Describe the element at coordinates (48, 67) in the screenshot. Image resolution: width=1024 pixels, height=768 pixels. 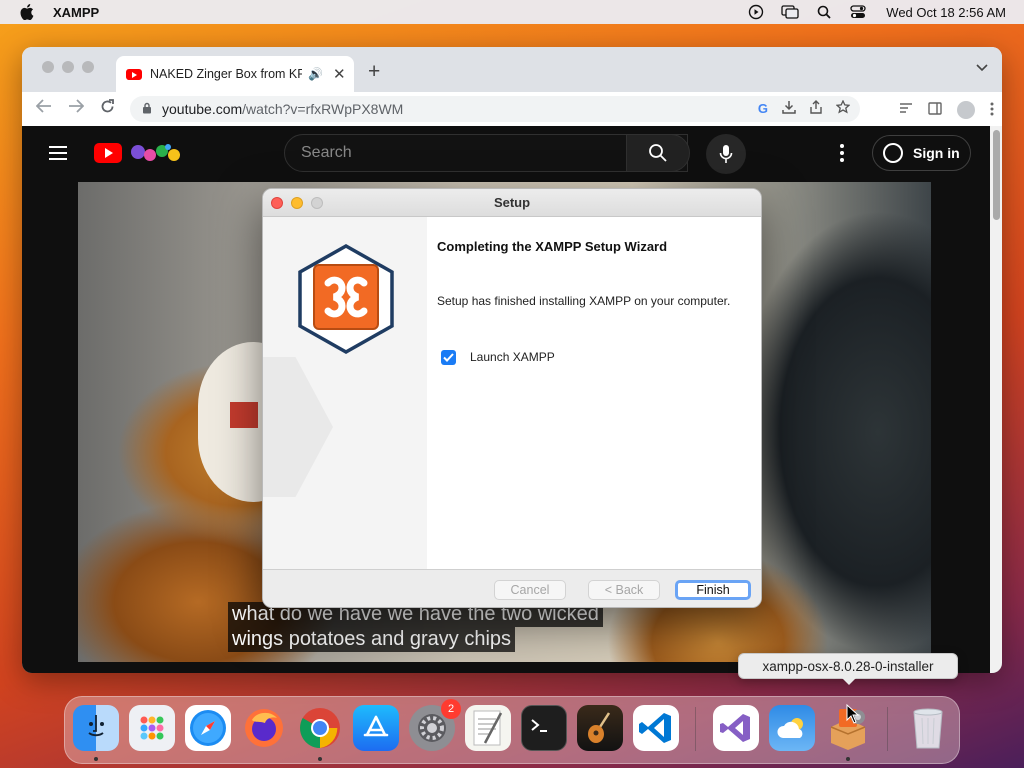
I see `close-window-button` at that location.